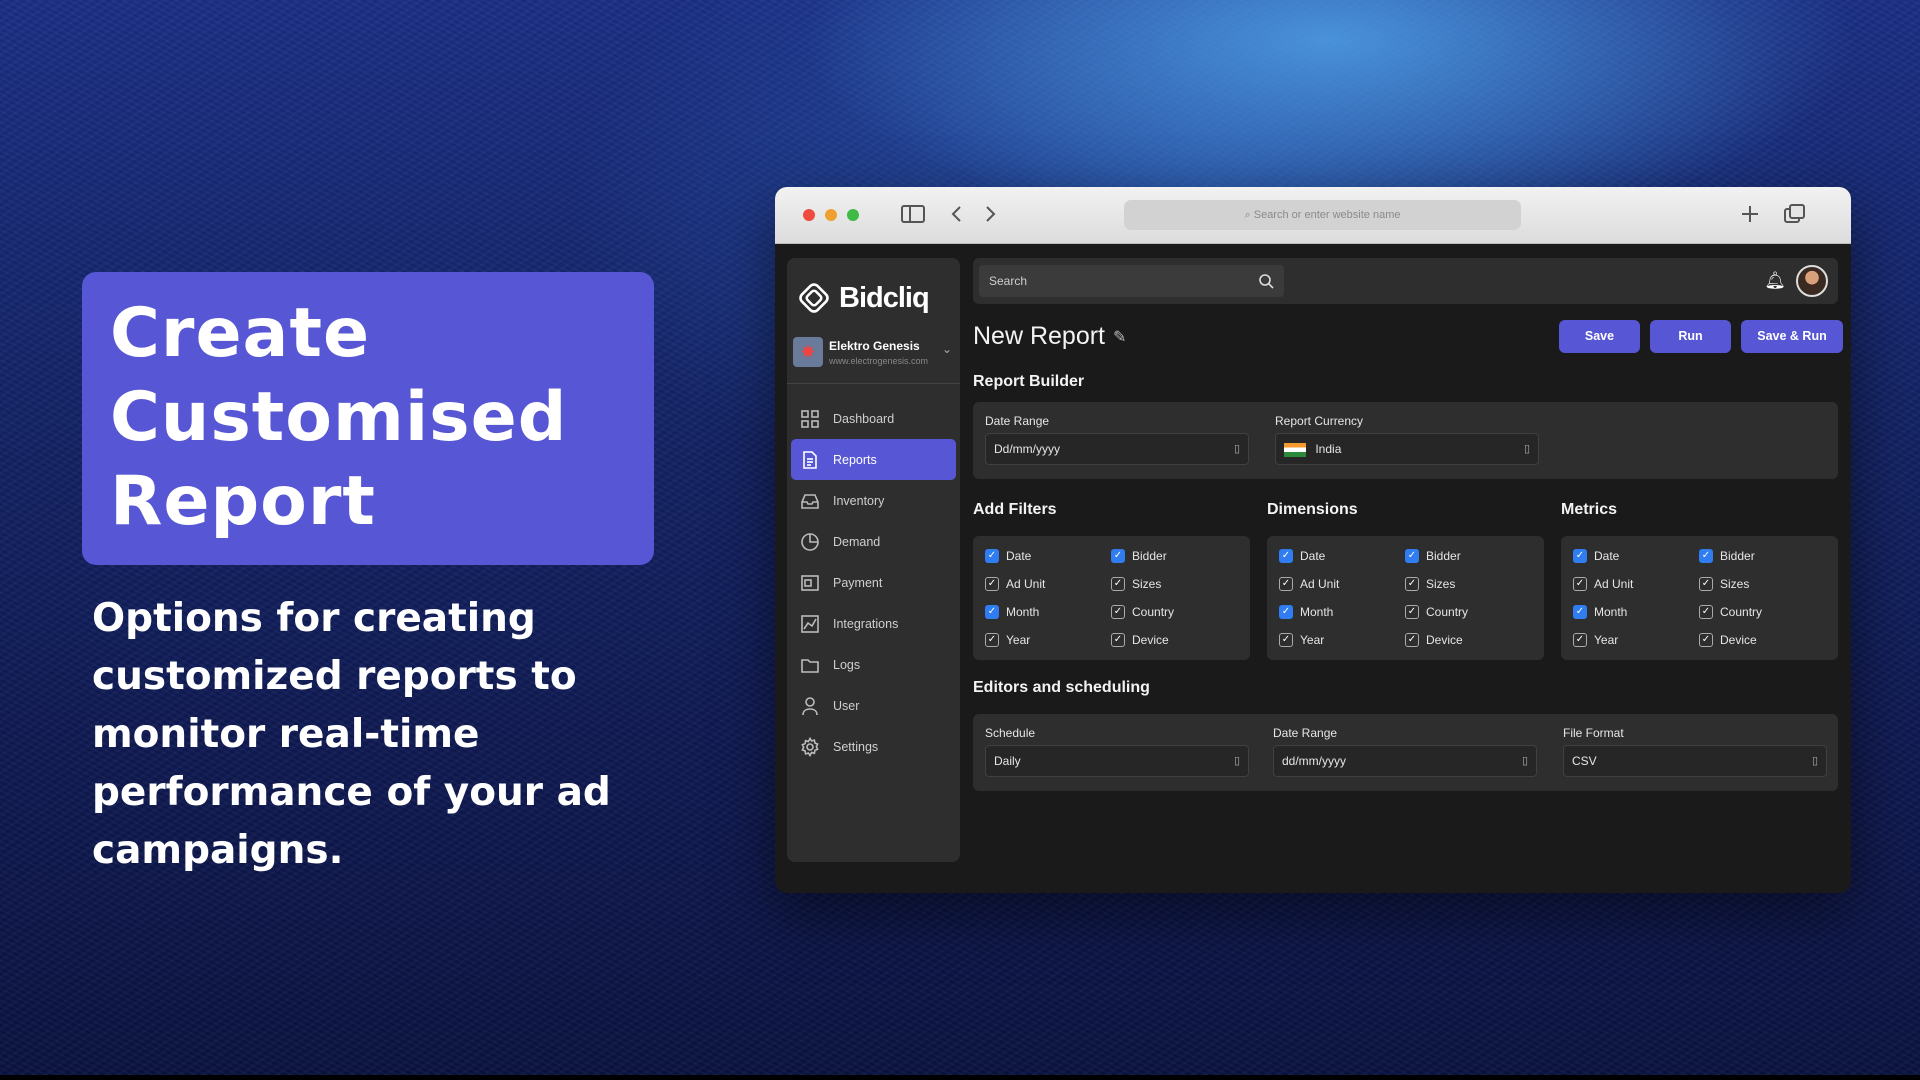 The image size is (1920, 1080). What do you see at coordinates (1322, 215) in the screenshot?
I see `address-bar: ⌕ Search or enter website name` at bounding box center [1322, 215].